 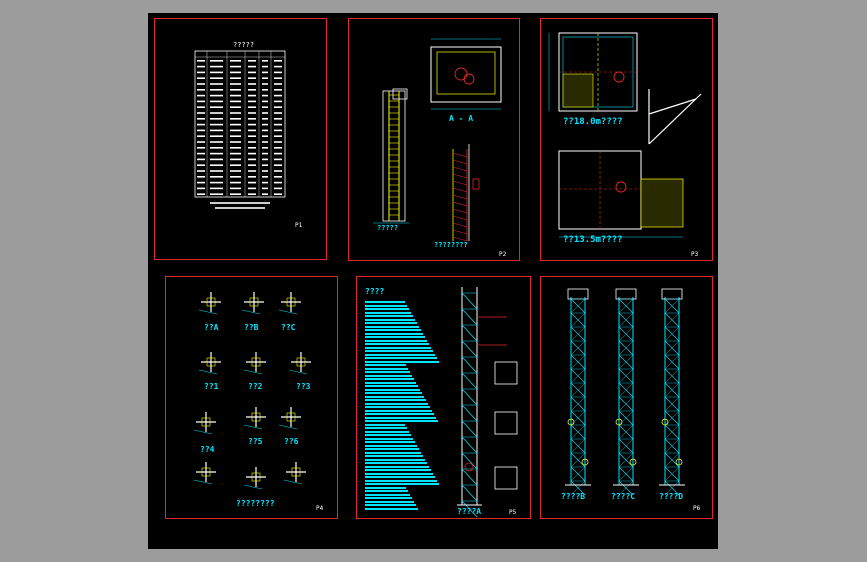 I want to click on sheet-p1: ????? P1, so click(x=240, y=139).